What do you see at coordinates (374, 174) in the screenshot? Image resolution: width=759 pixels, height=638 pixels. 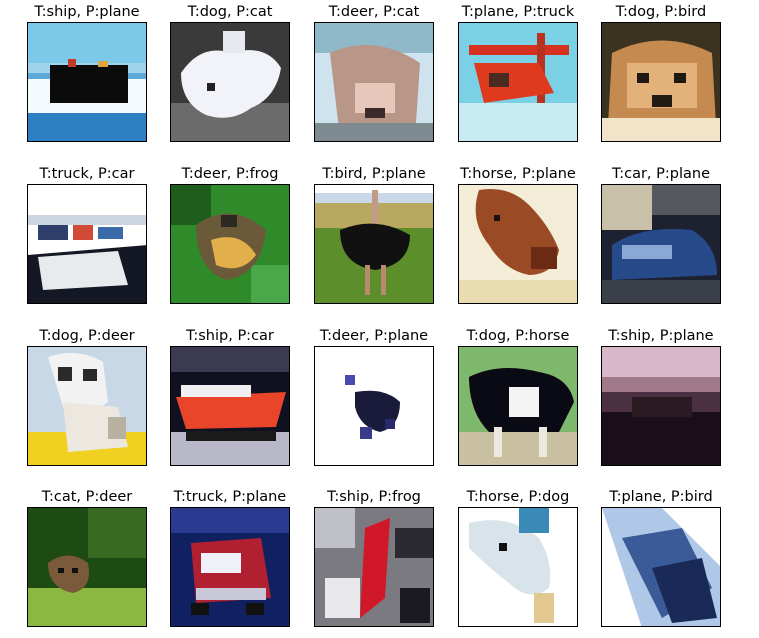 I see `panel-caption: T:bird, P:plane` at bounding box center [374, 174].